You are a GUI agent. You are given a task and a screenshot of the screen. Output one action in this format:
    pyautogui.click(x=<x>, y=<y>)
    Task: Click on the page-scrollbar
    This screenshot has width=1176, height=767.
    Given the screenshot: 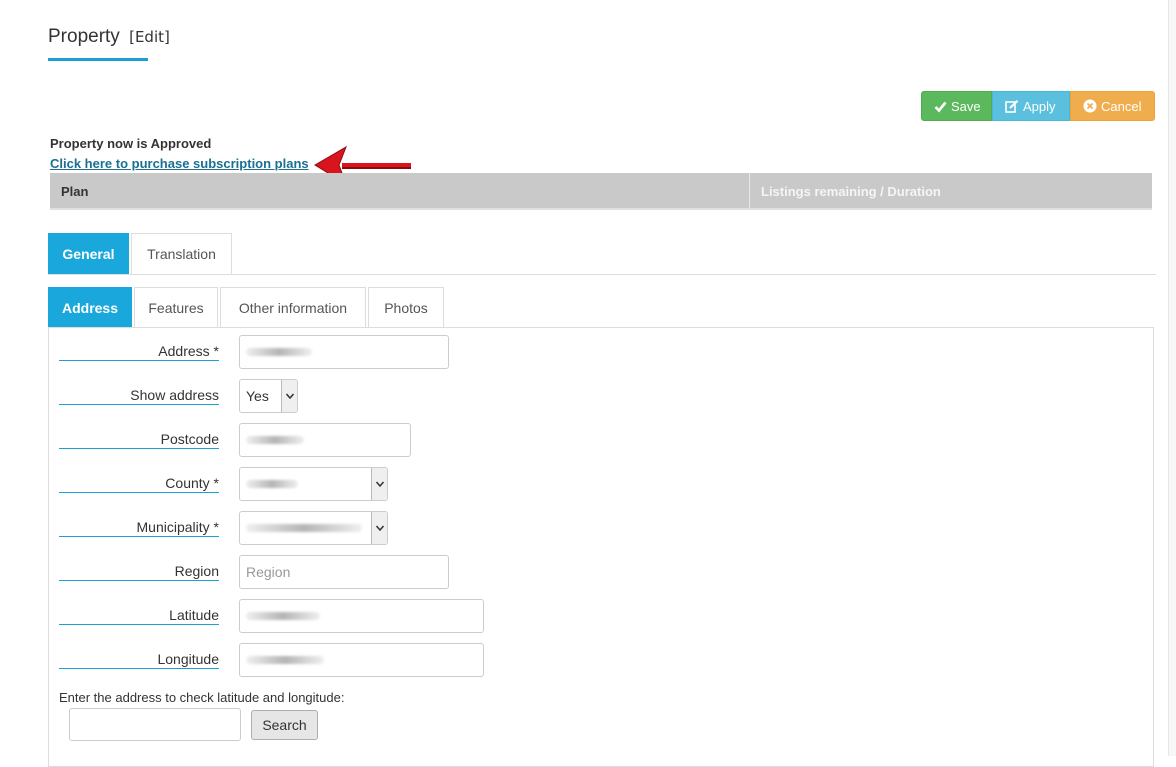 What is the action you would take?
    pyautogui.click(x=1172, y=378)
    